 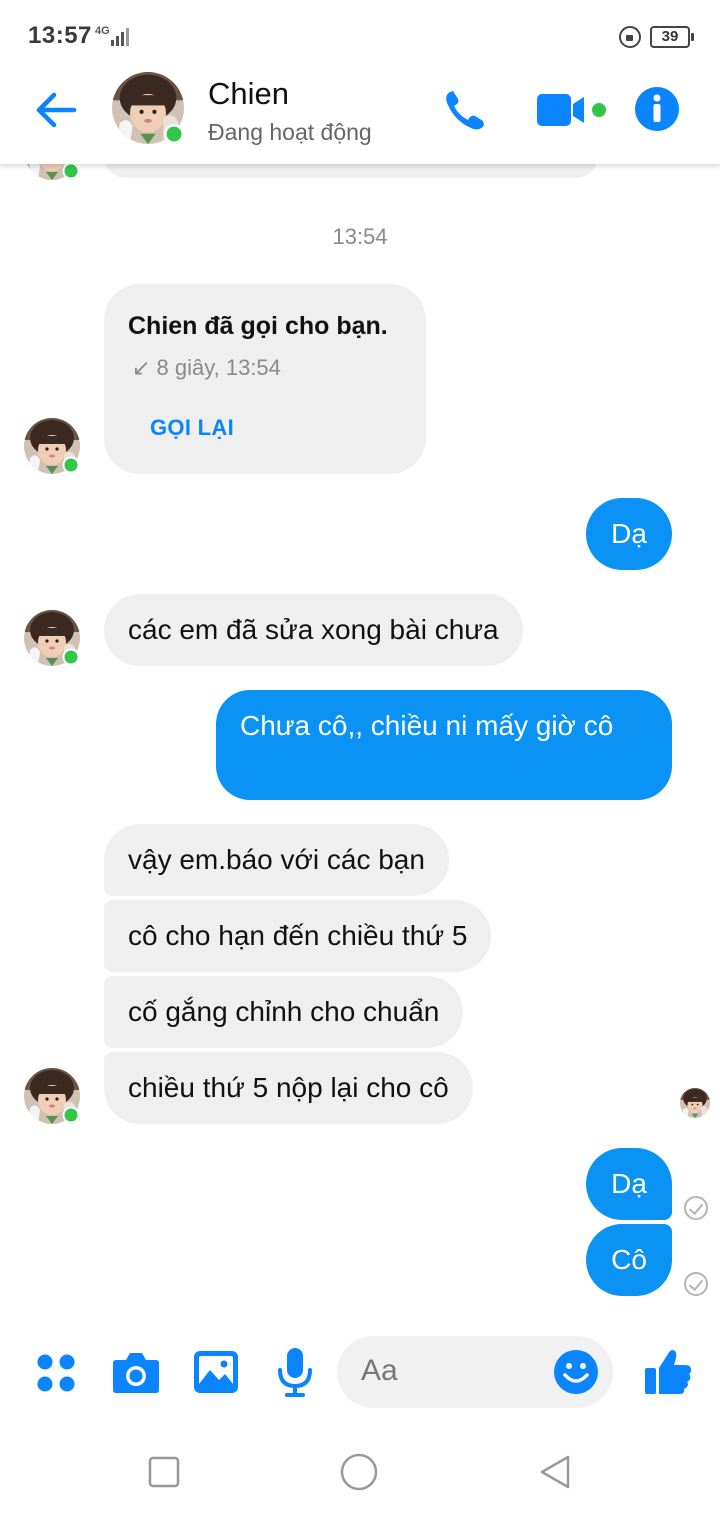 What do you see at coordinates (258, 326) in the screenshot?
I see `call-card-title: Chien đã gọi cho bạn.` at bounding box center [258, 326].